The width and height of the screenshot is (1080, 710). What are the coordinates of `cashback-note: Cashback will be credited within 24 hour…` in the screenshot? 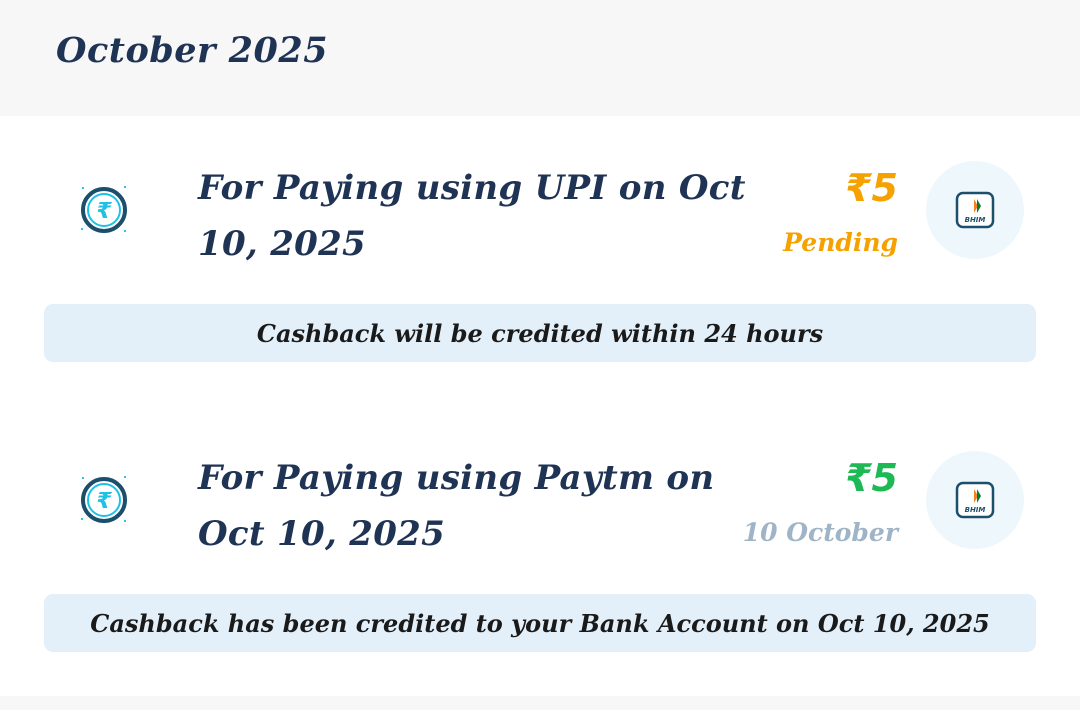 It's located at (540, 333).